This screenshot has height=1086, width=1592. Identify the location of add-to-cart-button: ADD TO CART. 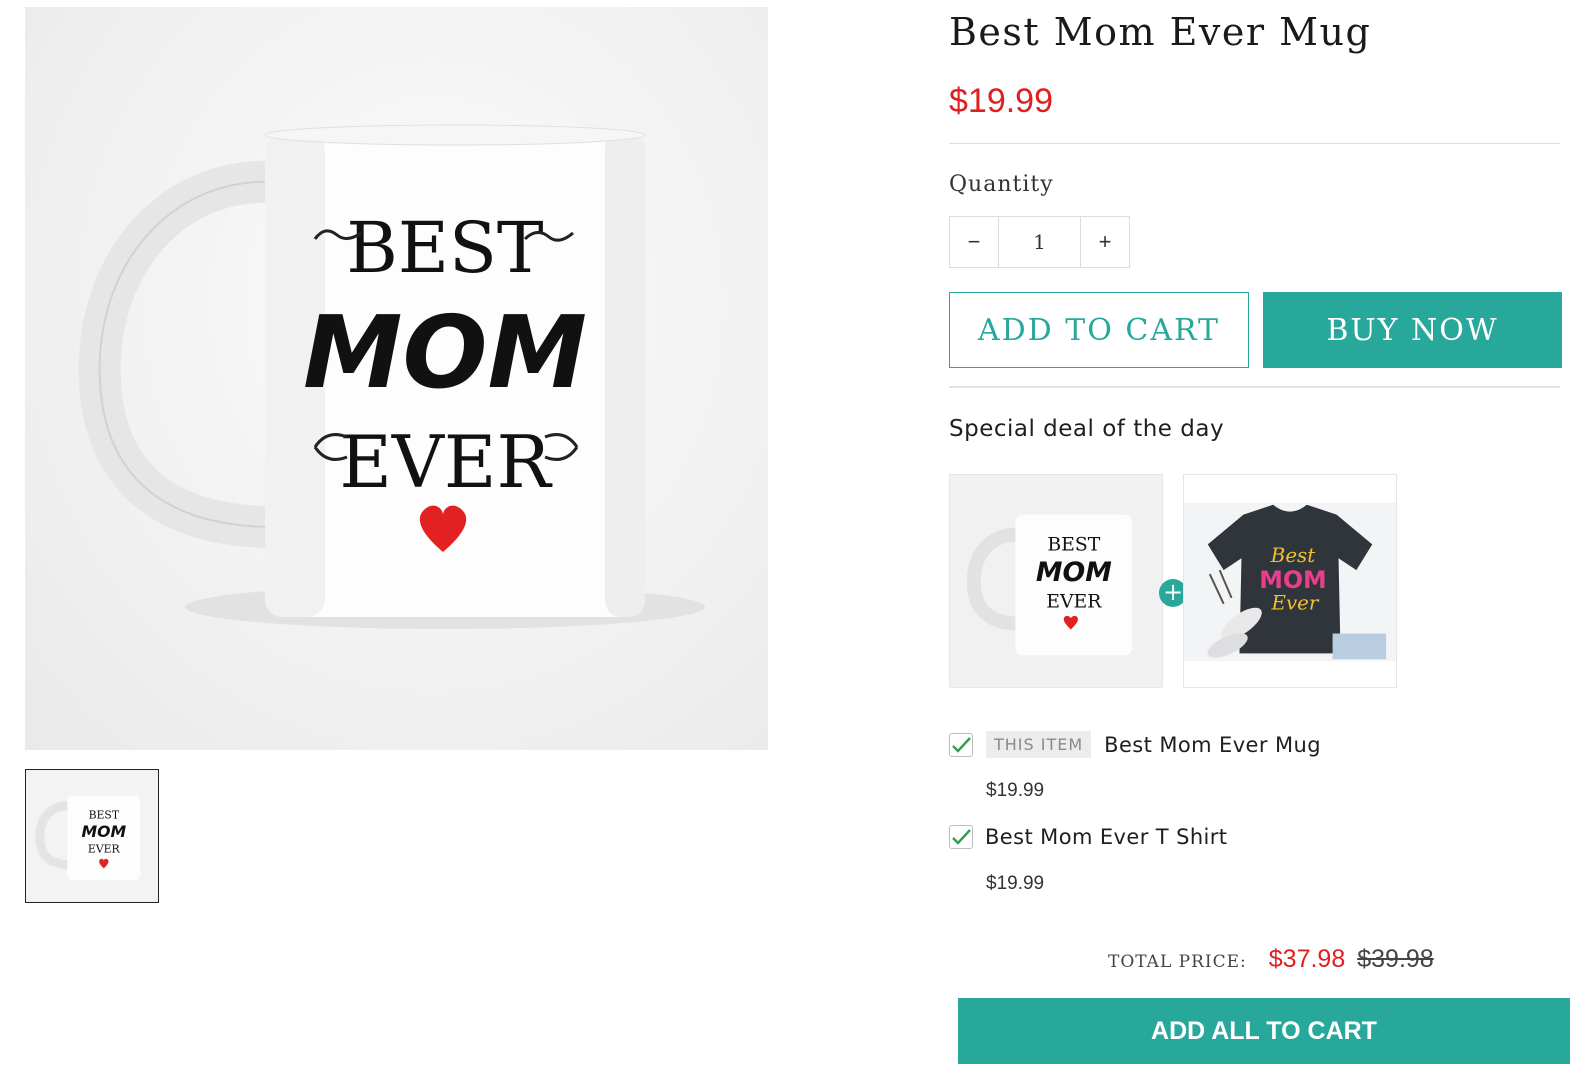
(1099, 330).